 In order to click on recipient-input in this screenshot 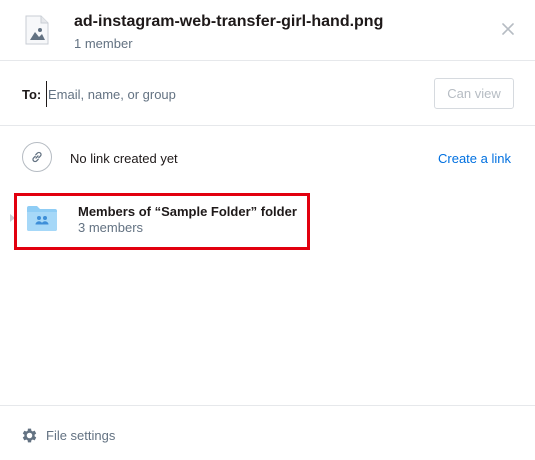, I will do `click(227, 94)`.